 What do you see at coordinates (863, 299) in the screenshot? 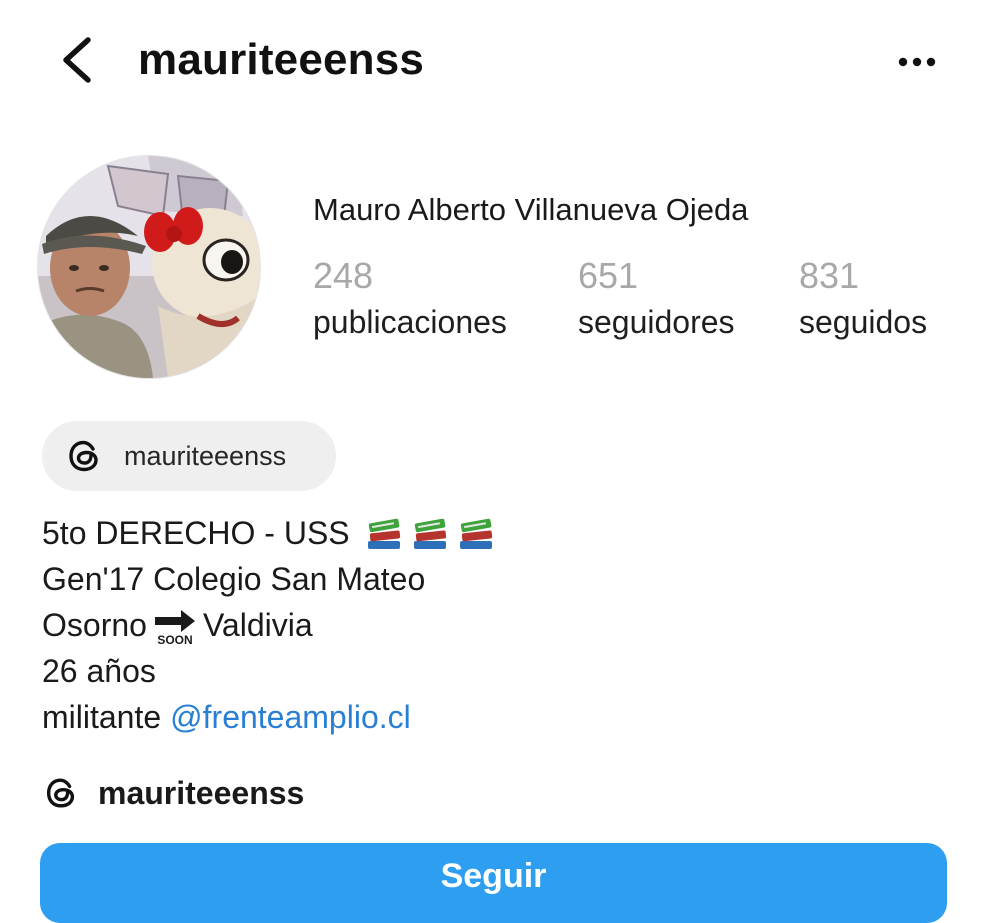
I see `following-stat: 831 seguidos` at bounding box center [863, 299].